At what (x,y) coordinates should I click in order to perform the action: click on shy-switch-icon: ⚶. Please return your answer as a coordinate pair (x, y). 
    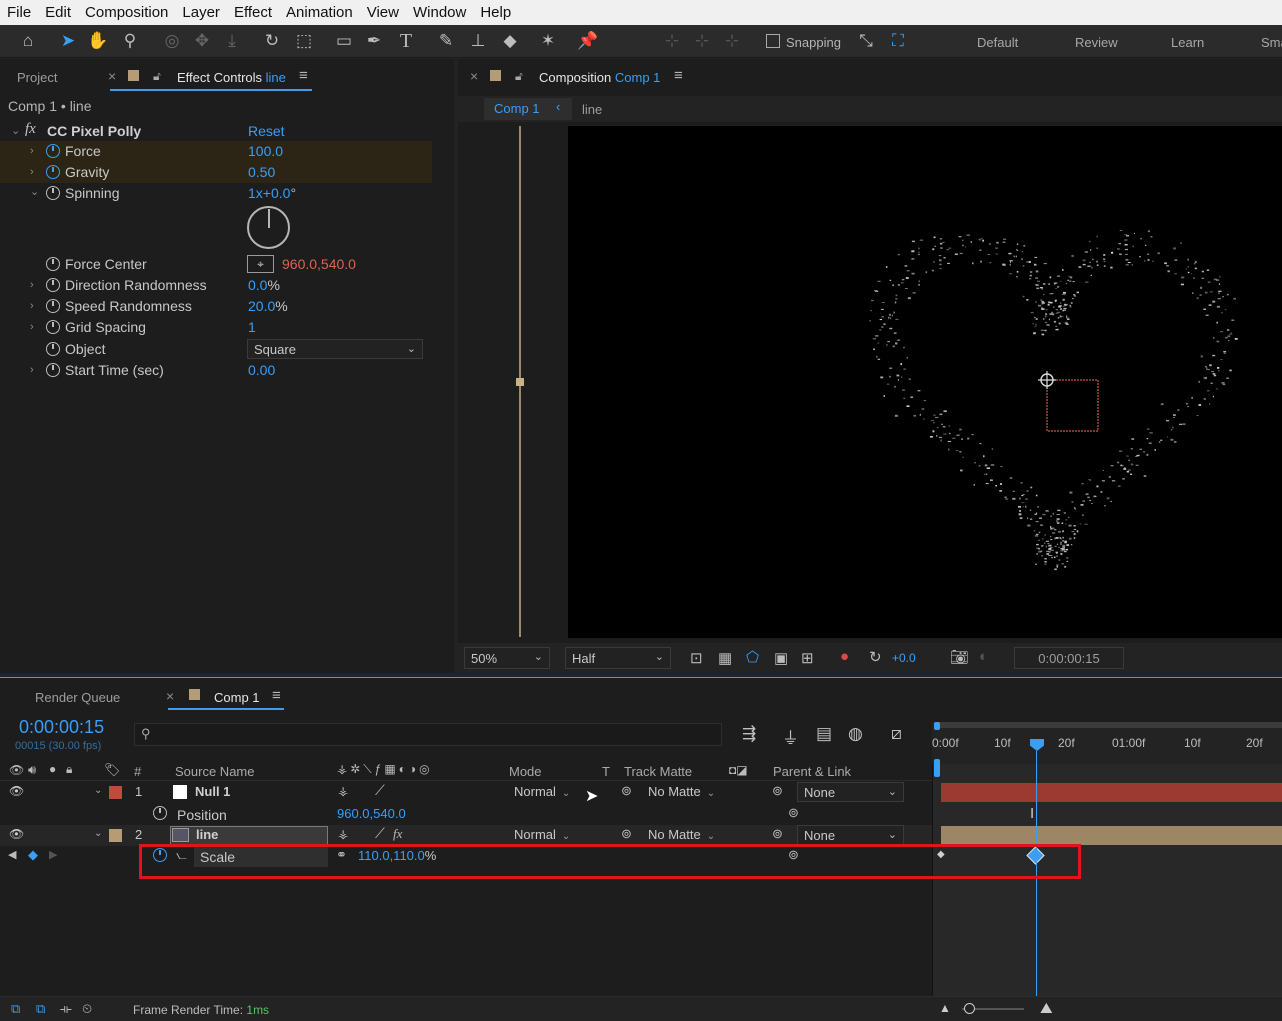
    Looking at the image, I should click on (343, 791).